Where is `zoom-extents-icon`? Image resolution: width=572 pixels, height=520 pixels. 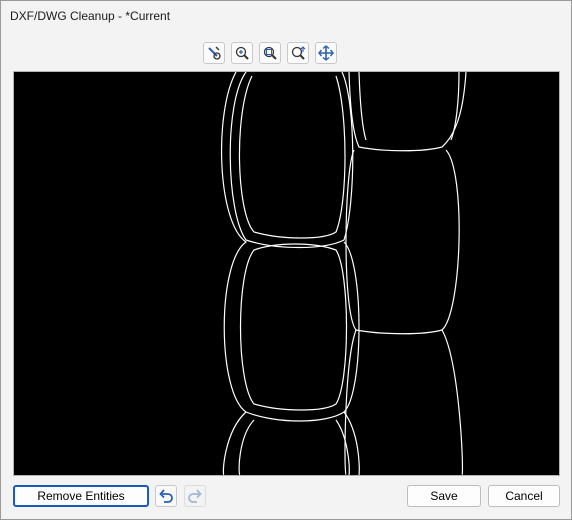
zoom-extents-icon is located at coordinates (298, 53).